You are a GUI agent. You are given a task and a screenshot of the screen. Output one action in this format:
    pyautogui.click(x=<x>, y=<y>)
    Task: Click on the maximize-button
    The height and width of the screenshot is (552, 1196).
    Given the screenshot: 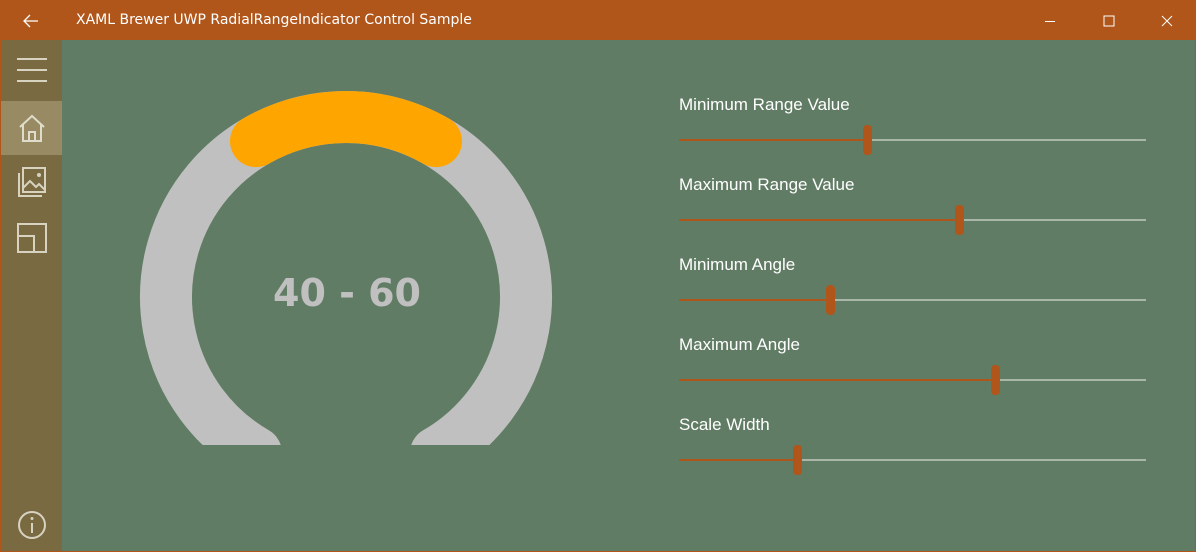 What is the action you would take?
    pyautogui.click(x=1109, y=20)
    